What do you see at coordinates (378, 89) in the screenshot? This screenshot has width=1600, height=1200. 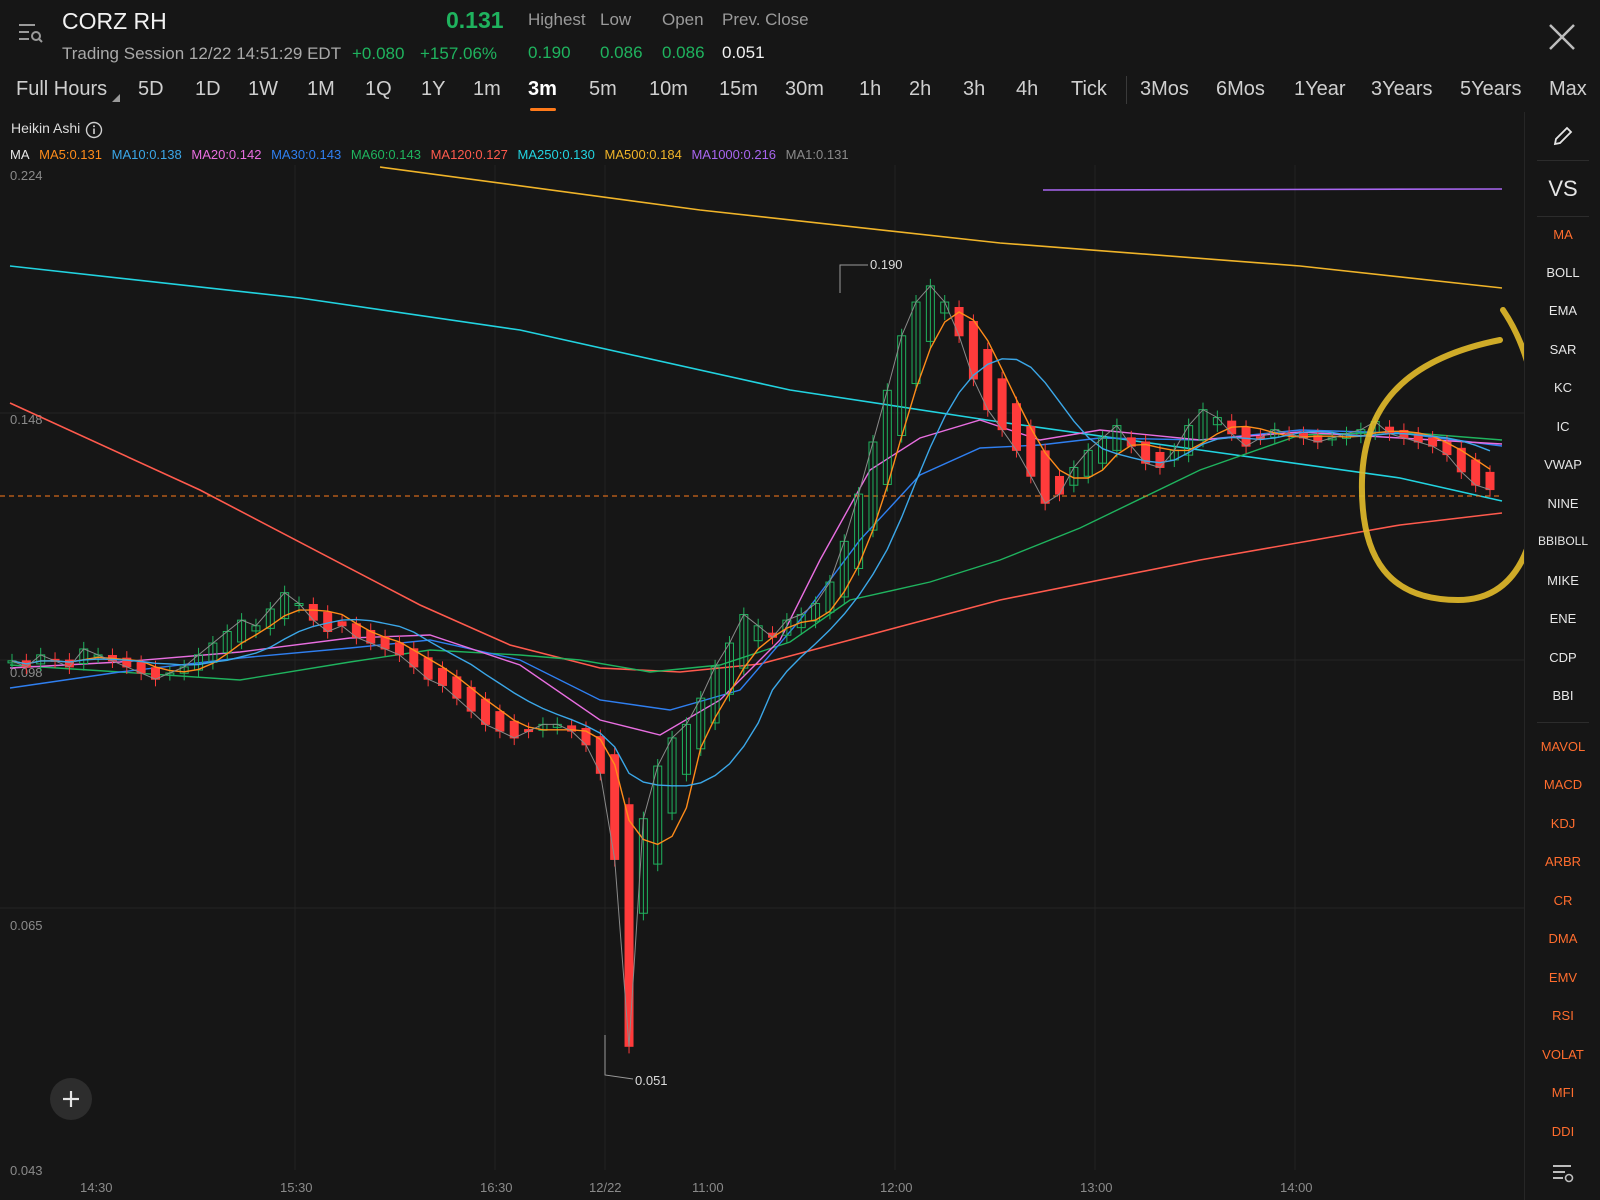 I see `tab-1q: 1Q` at bounding box center [378, 89].